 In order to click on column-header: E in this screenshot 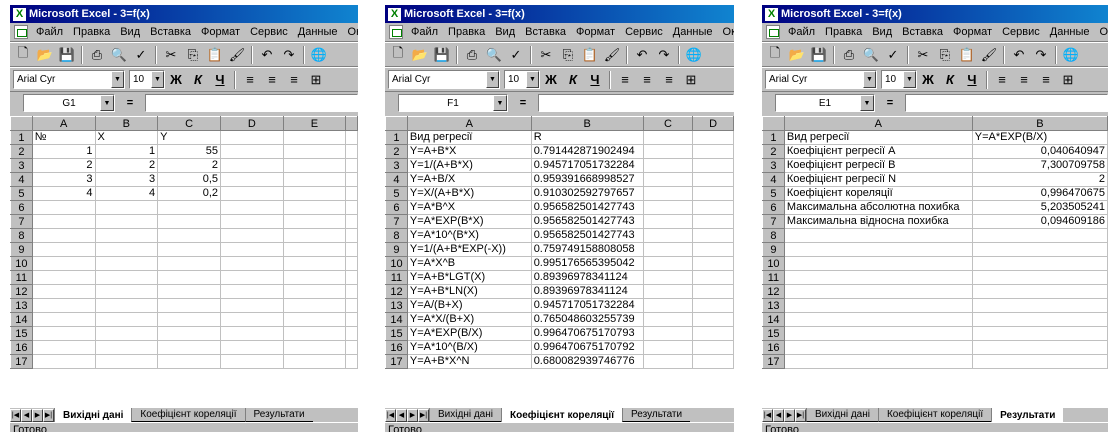, I will do `click(314, 123)`.